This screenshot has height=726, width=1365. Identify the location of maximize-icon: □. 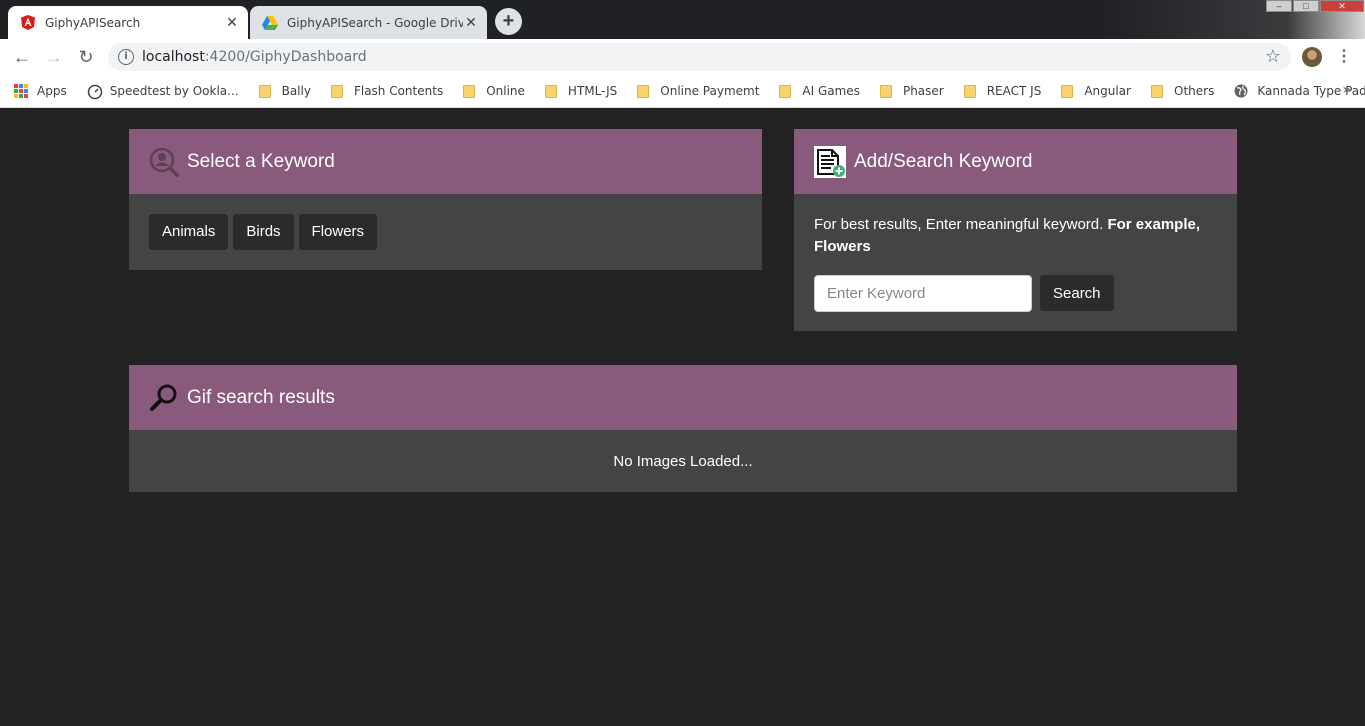
(1306, 6).